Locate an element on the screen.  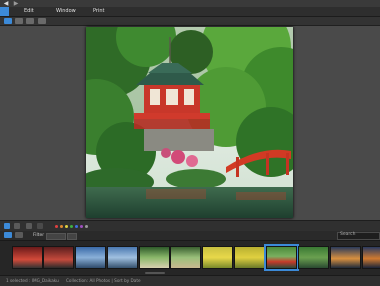
filmstrip-header: Filter Search is located at coordinates (190, 236).